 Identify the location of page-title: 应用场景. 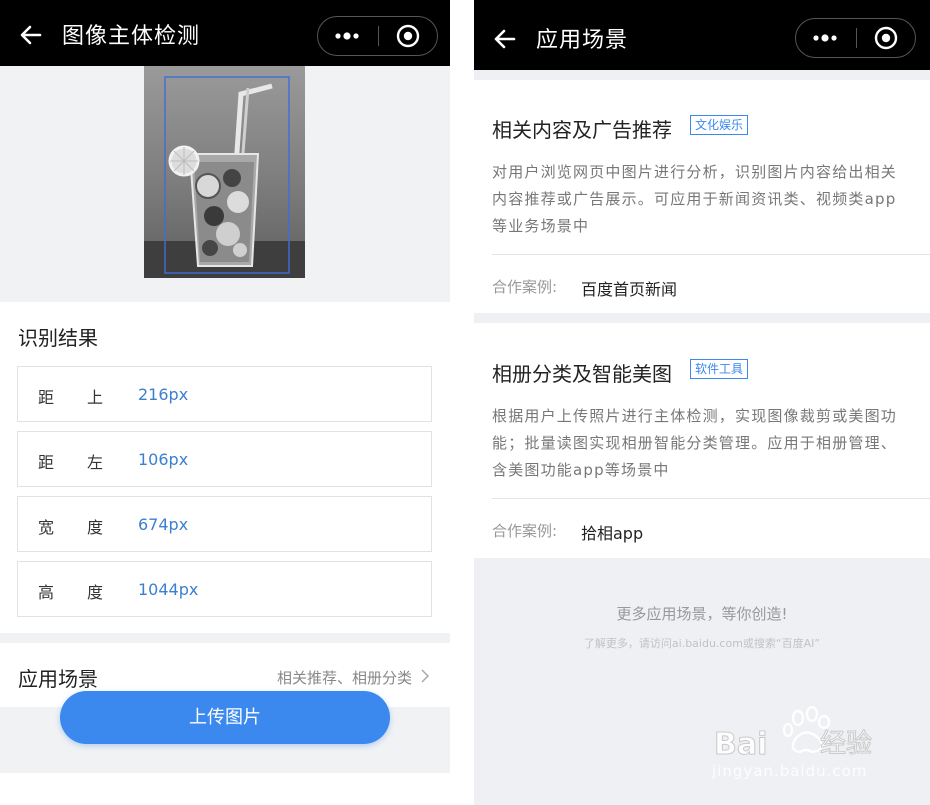
(582, 40).